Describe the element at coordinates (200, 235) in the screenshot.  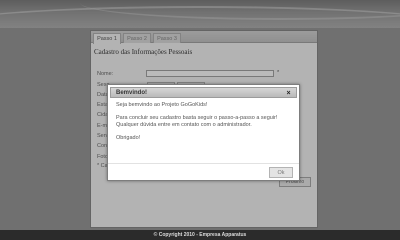
I see `footer-copyright: © Copyright 2010 - Empresa Apparatus` at that location.